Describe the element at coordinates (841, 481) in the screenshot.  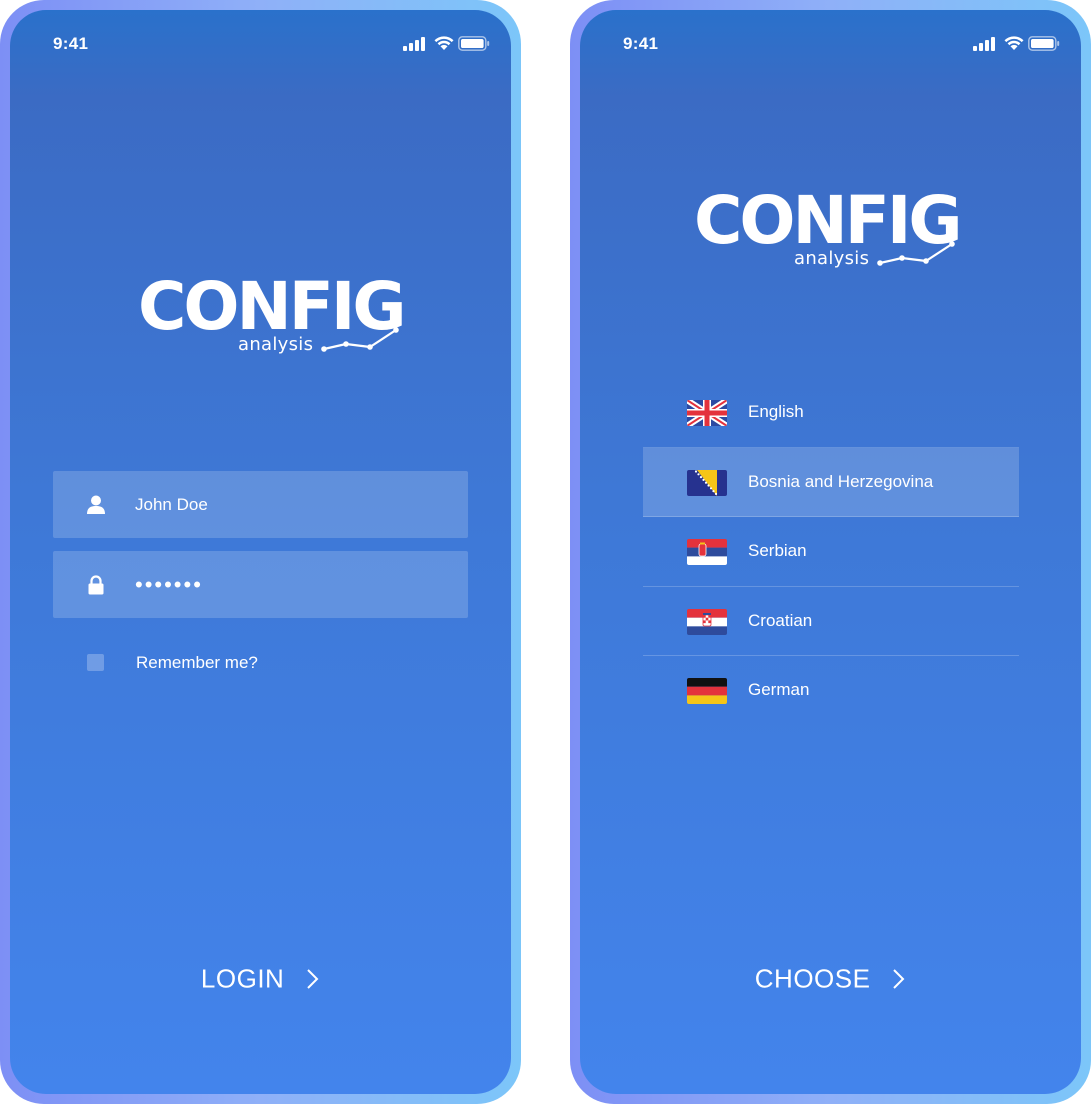
I see `language-label: Bosnia and Herzegovina` at that location.